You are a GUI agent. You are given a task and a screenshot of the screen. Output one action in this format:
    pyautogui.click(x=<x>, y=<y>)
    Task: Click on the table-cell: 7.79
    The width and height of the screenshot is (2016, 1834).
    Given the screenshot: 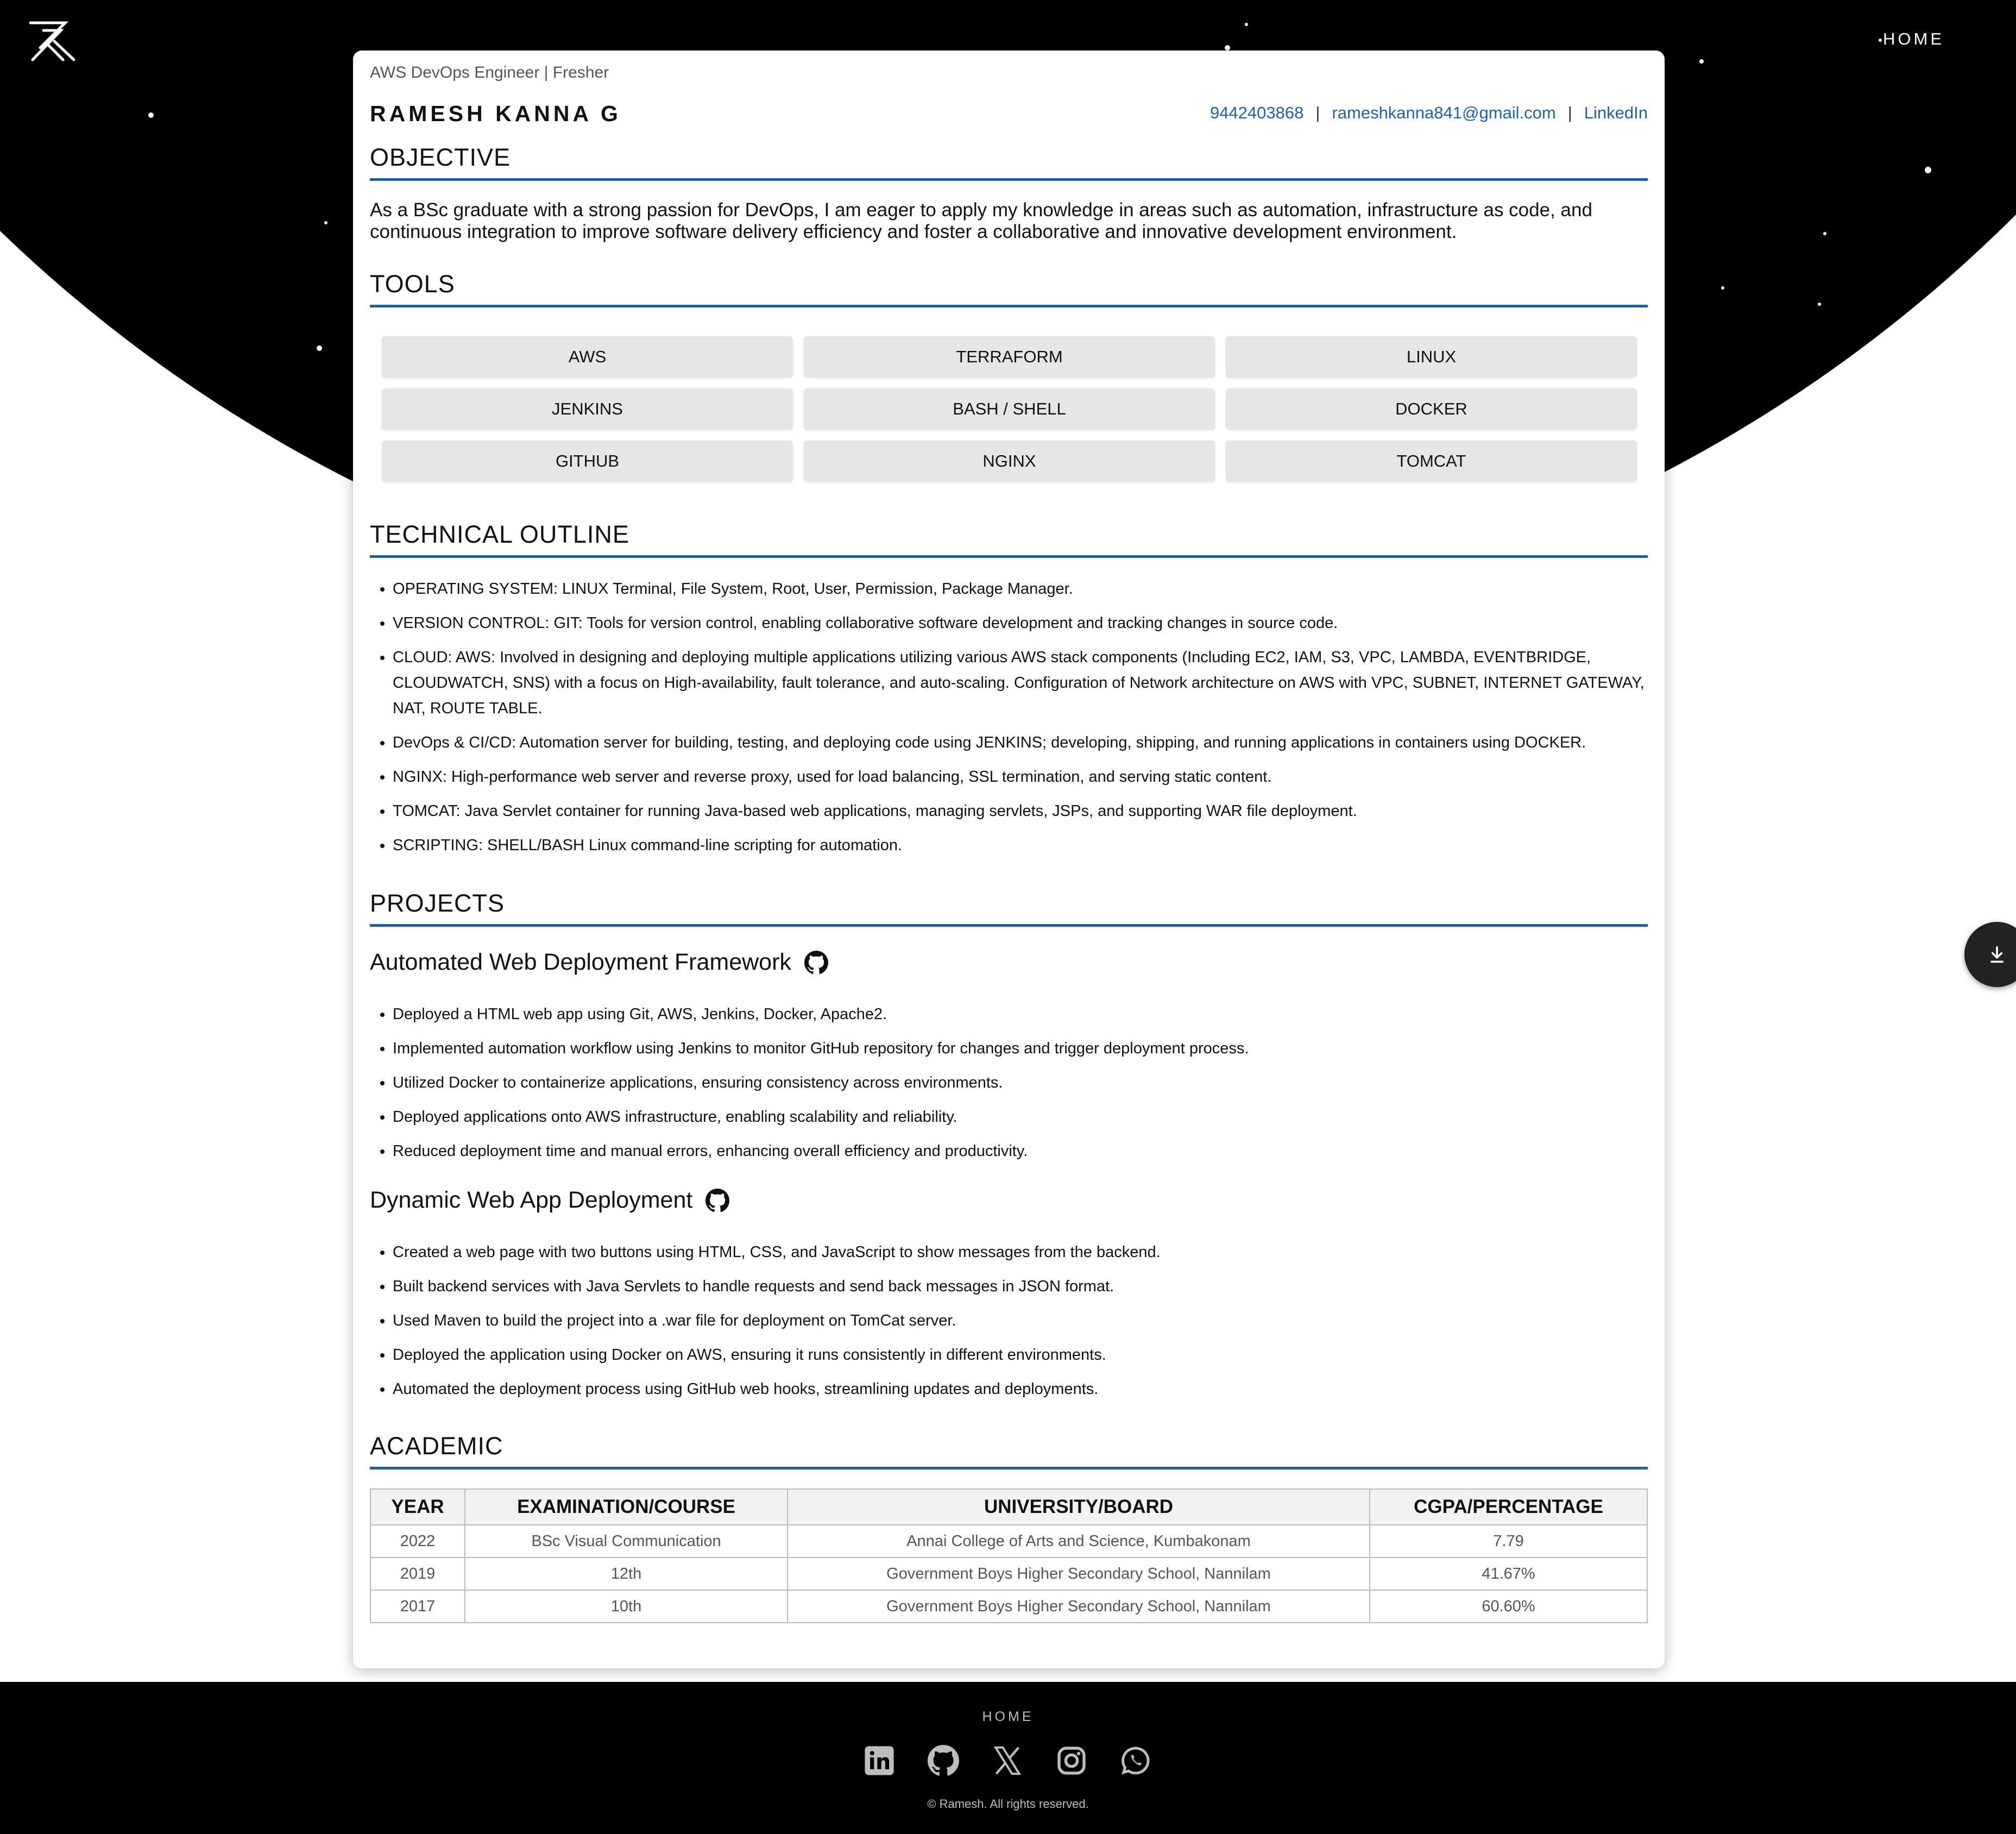 What is the action you would take?
    pyautogui.click(x=1508, y=1541)
    